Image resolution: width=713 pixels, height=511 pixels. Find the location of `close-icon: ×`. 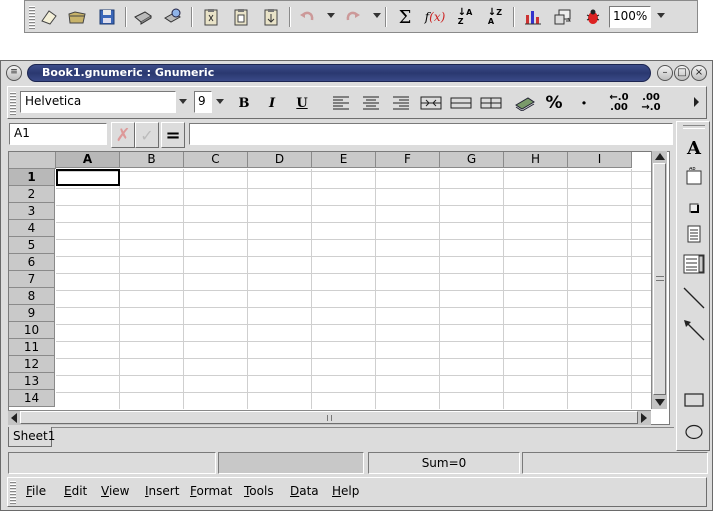

close-icon: × is located at coordinates (699, 73).